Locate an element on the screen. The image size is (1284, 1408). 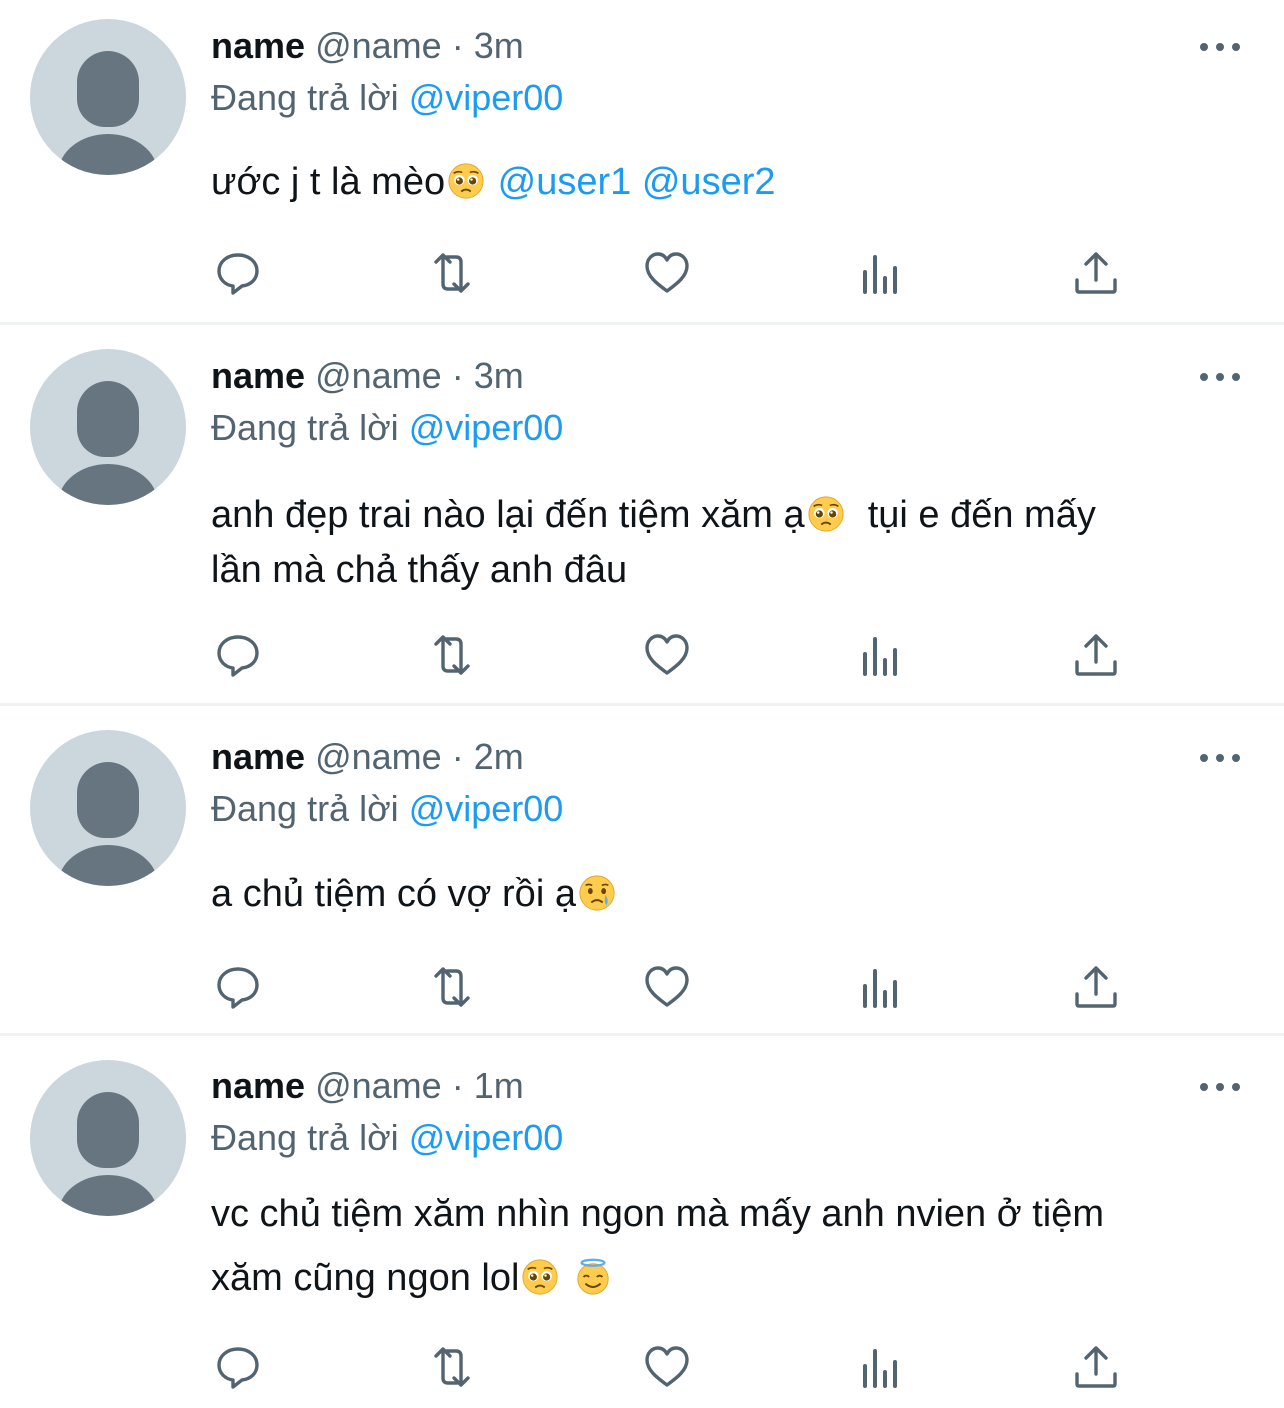
tweet-header: name @name · 1m is located at coordinates (367, 1086).